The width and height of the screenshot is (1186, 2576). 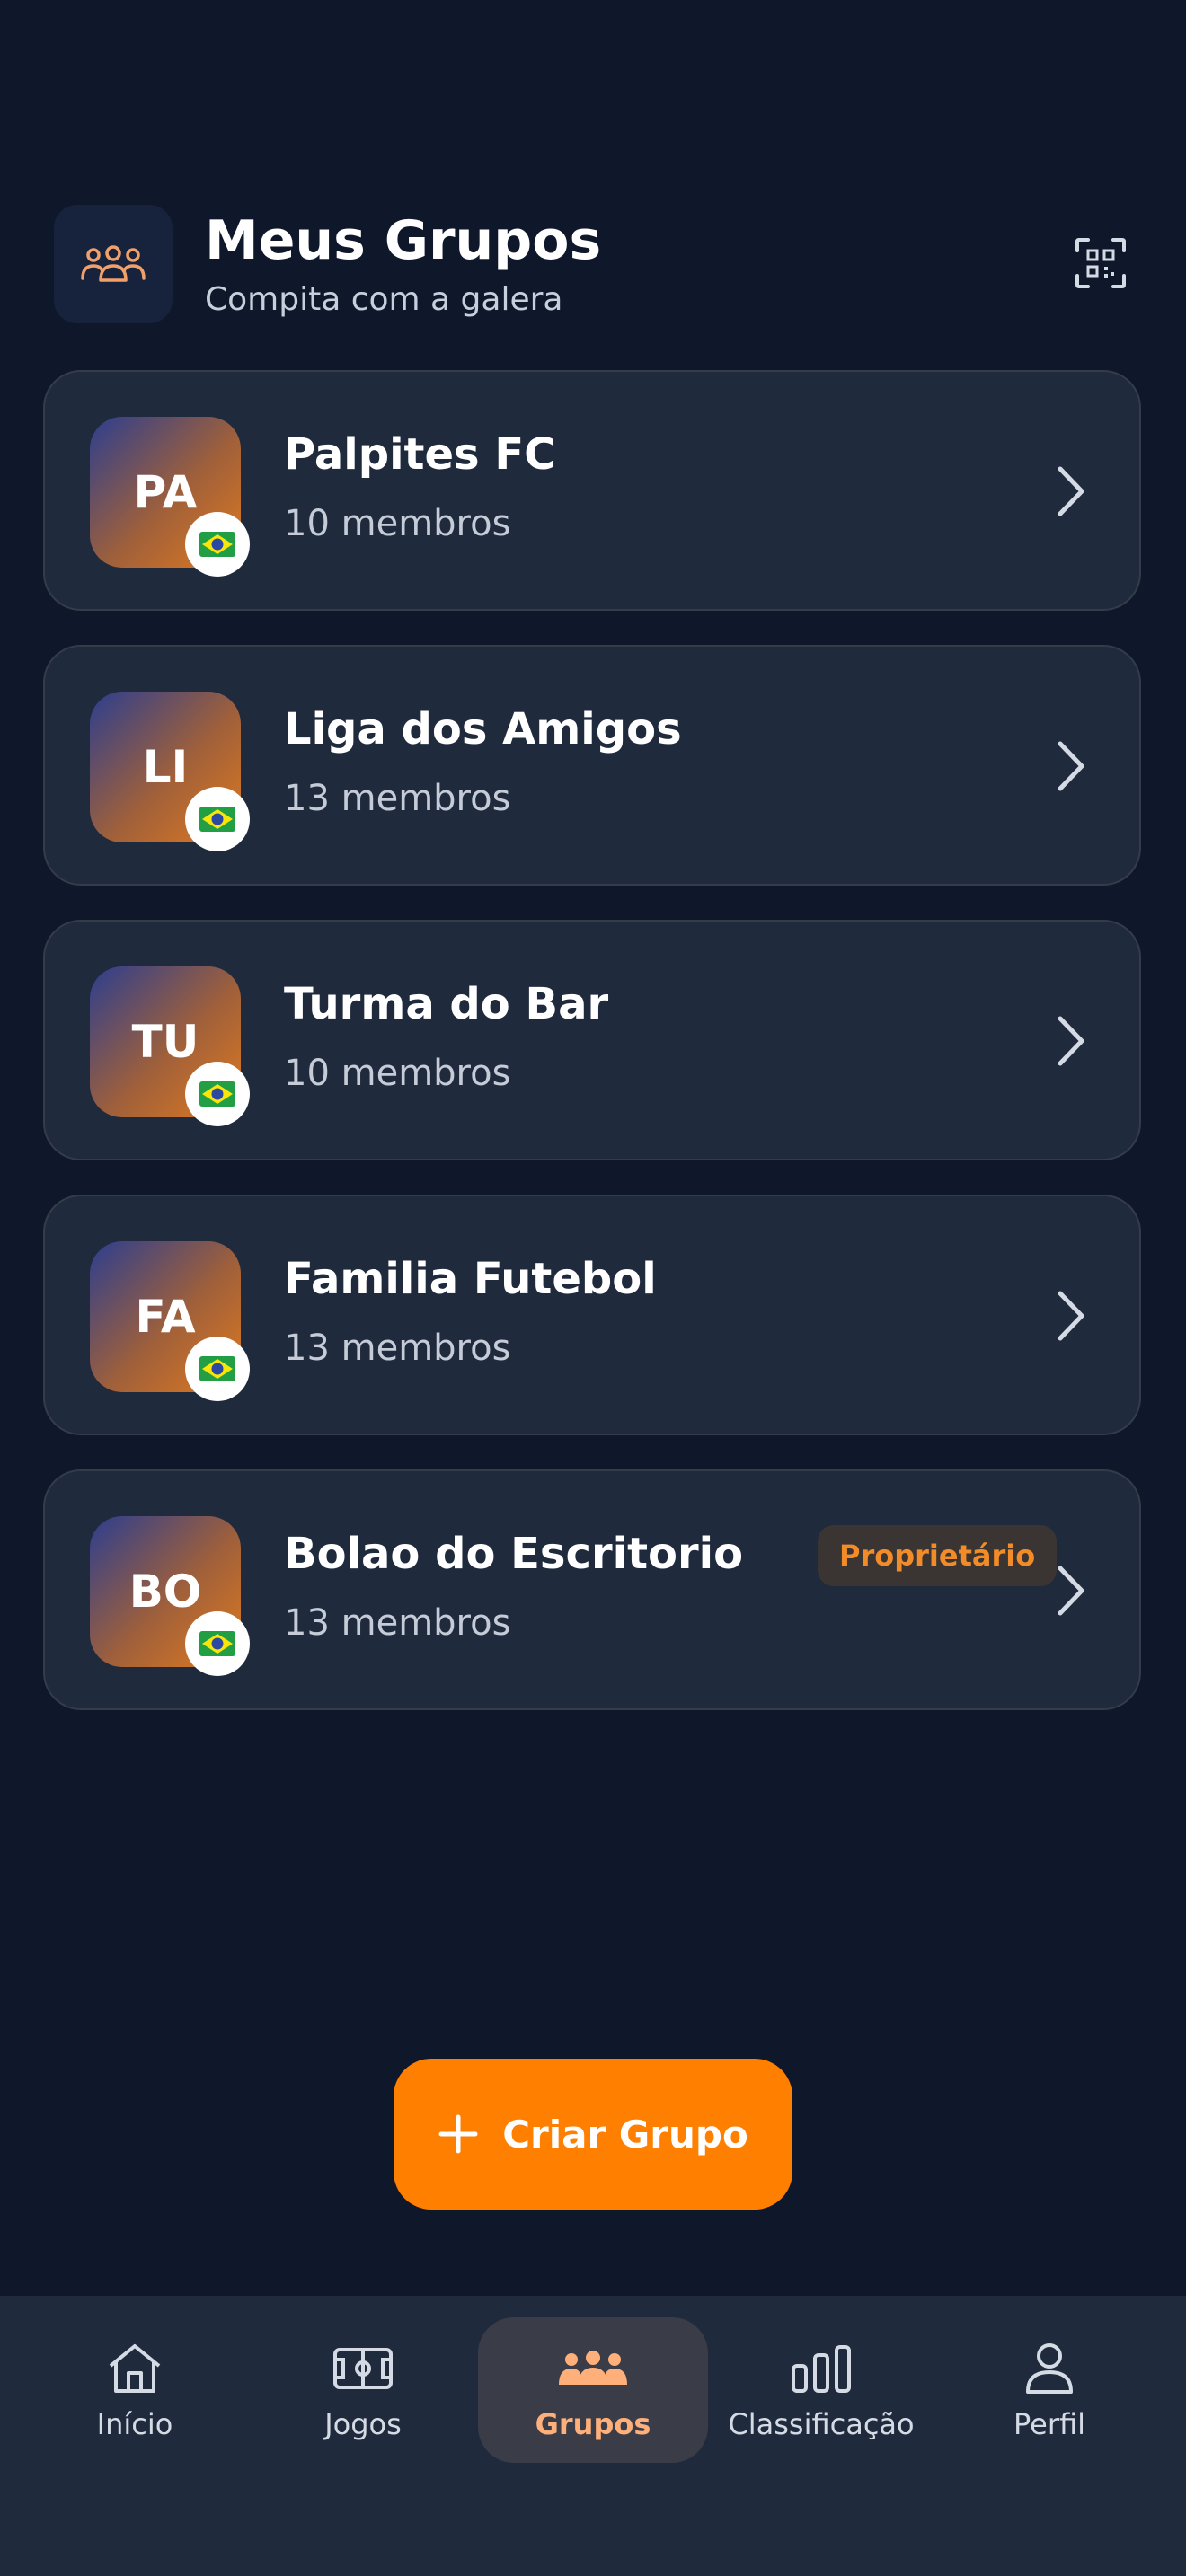 What do you see at coordinates (446, 1004) in the screenshot?
I see `group-name: Turma do Bar` at bounding box center [446, 1004].